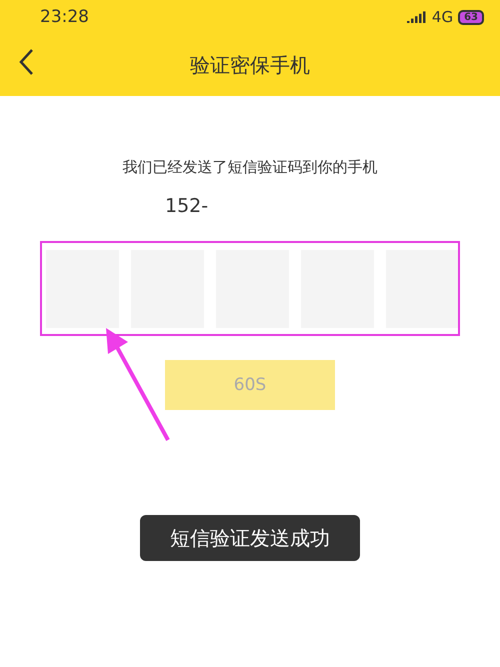  What do you see at coordinates (250, 167) in the screenshot?
I see `sent-message: 我们已经发送了短信验证码到你的手机` at bounding box center [250, 167].